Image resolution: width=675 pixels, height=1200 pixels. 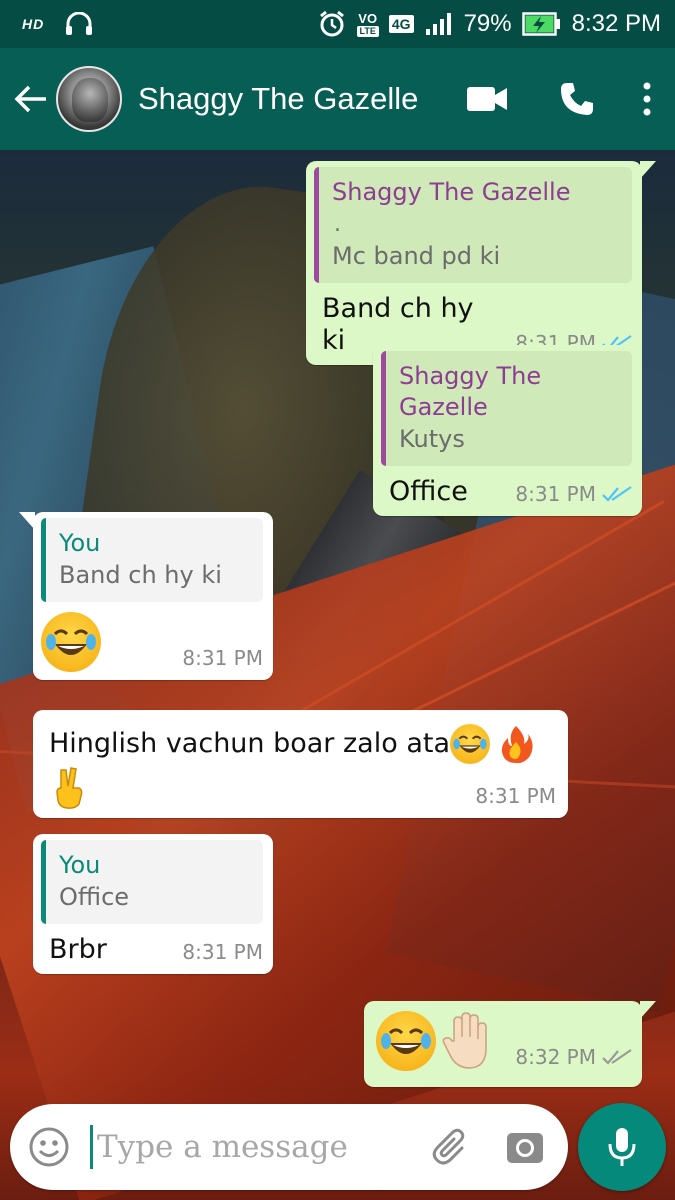 I want to click on more-vert-icon, so click(x=647, y=99).